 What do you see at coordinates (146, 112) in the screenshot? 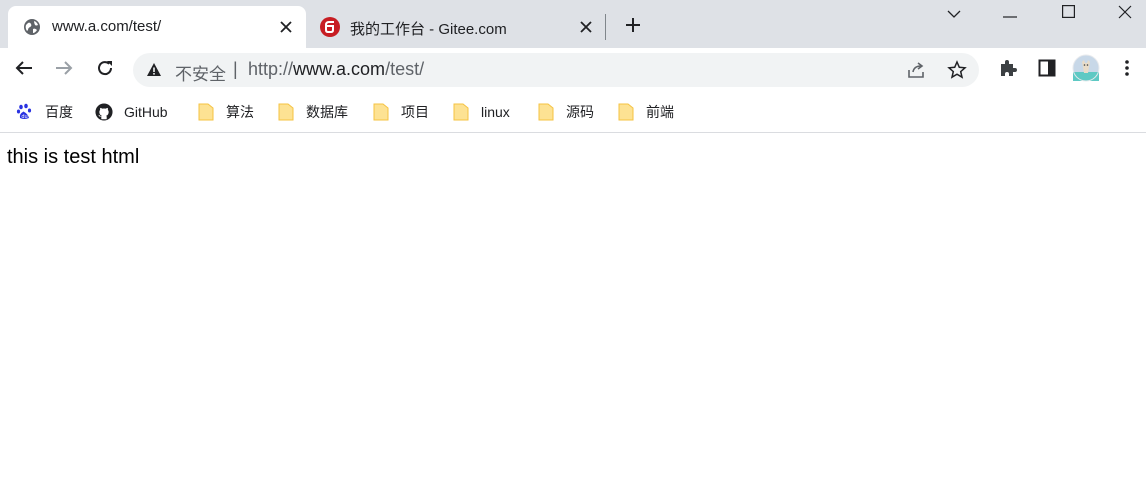
I see `bookmark-label: GitHub` at bounding box center [146, 112].